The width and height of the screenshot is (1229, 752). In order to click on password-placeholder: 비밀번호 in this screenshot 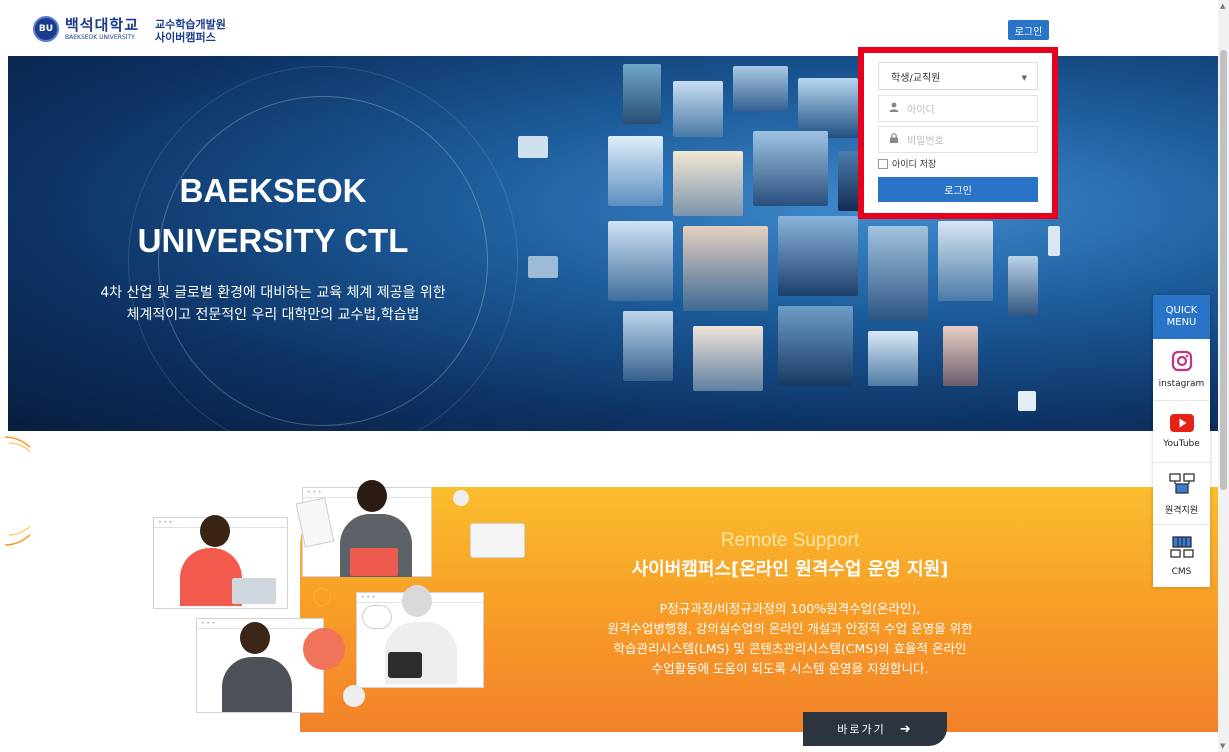, I will do `click(925, 141)`.